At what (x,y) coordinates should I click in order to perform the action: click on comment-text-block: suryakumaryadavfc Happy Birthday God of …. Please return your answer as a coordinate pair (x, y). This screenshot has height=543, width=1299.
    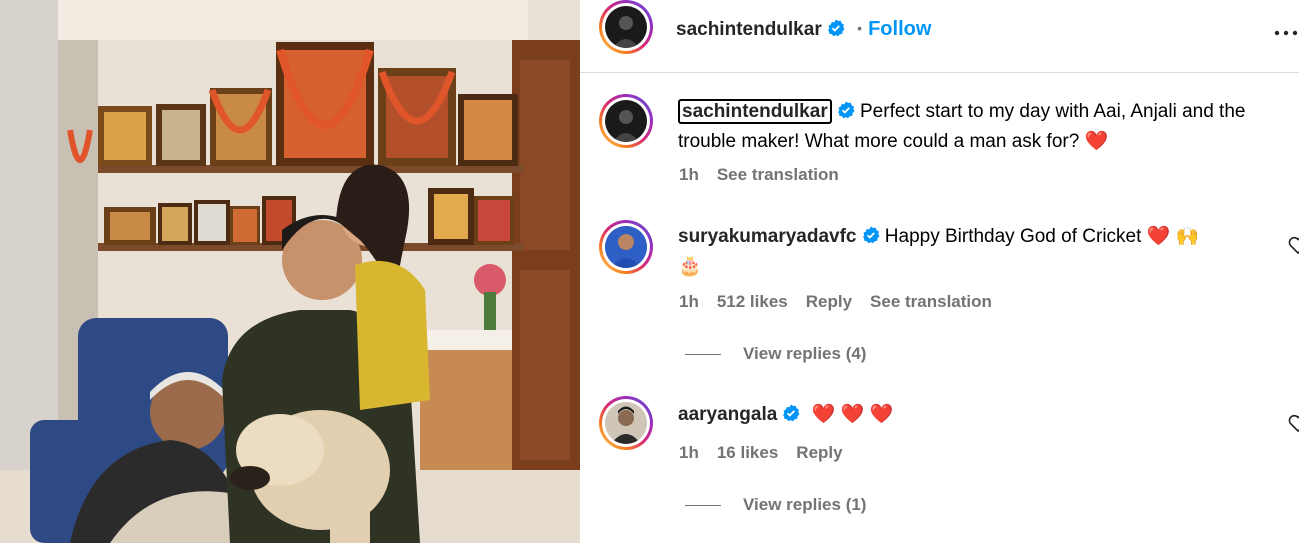
    Looking at the image, I should click on (968, 252).